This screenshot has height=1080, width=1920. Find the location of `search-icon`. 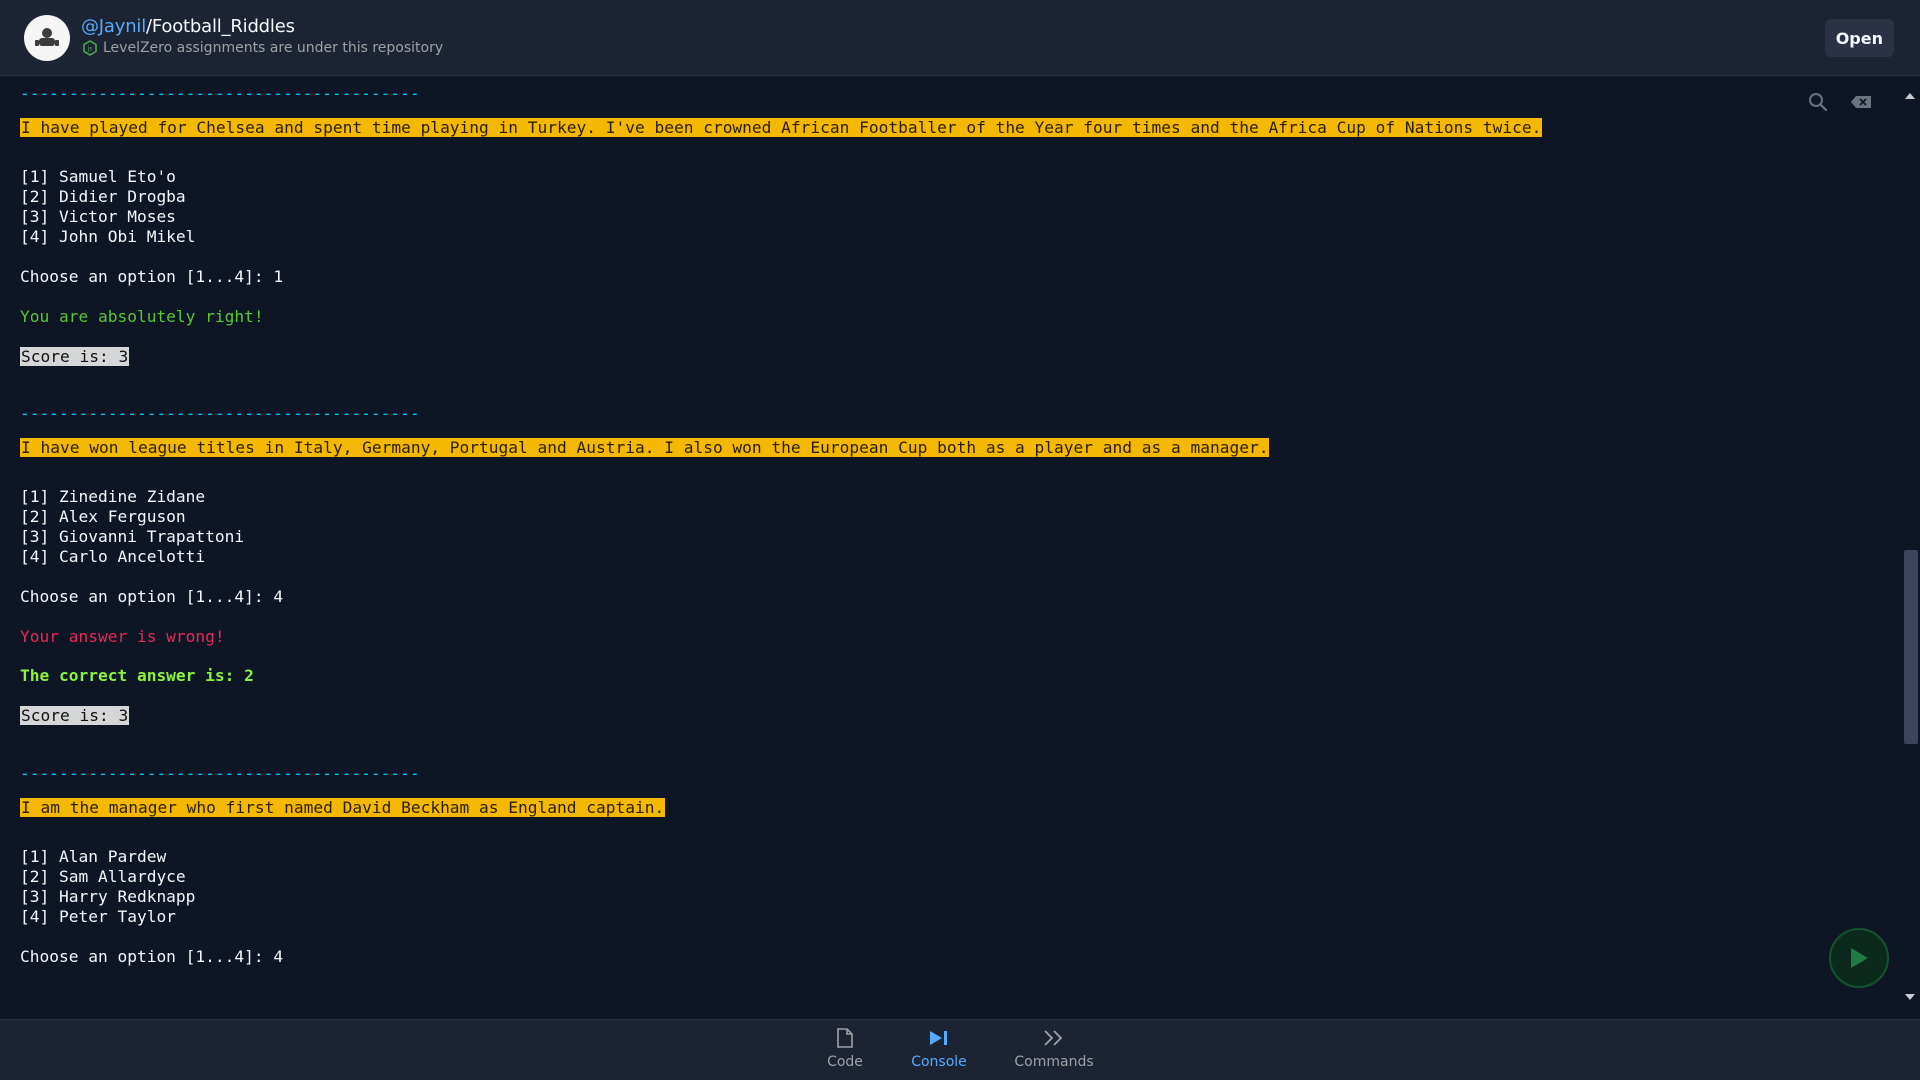

search-icon is located at coordinates (1818, 102).